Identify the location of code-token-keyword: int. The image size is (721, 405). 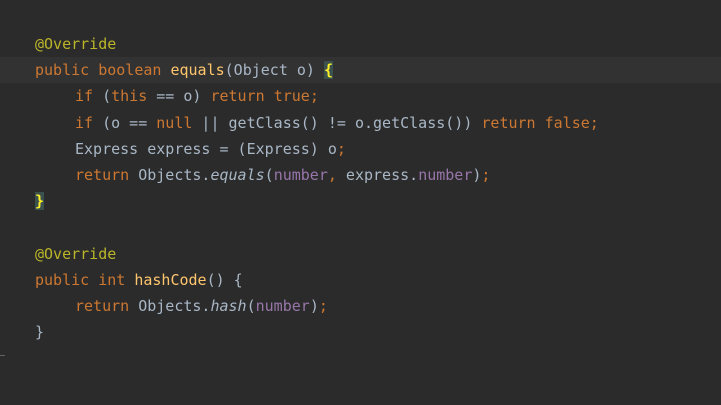
(112, 279).